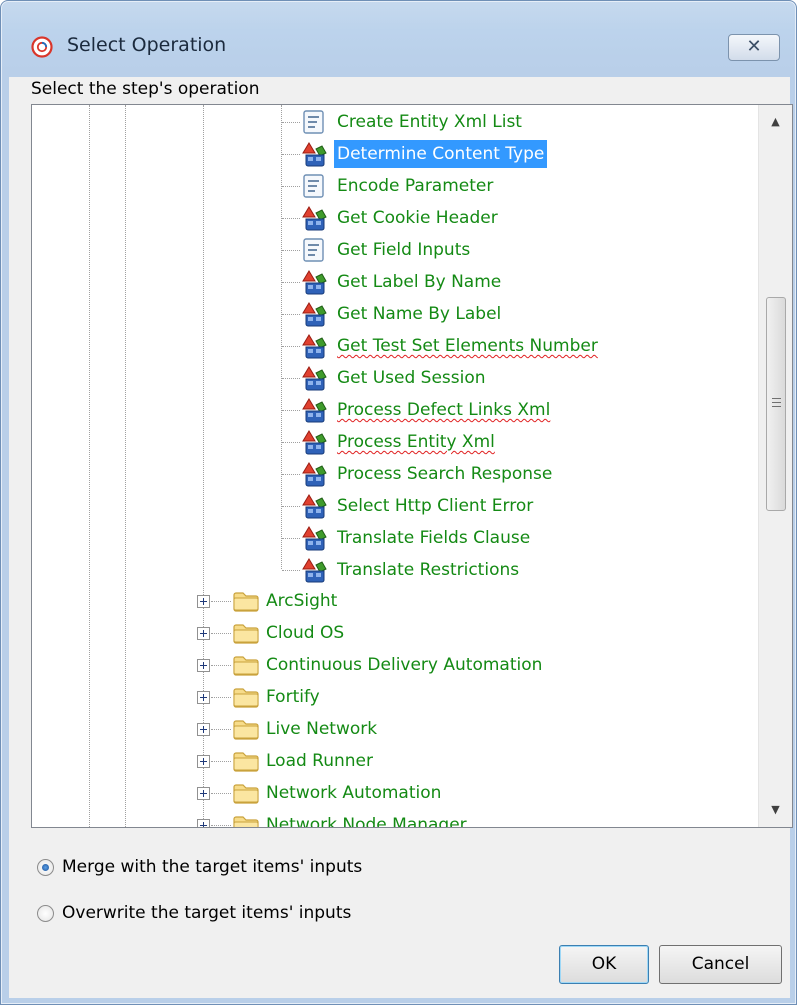  What do you see at coordinates (416, 442) in the screenshot?
I see `operation-label: Process Entity Xml` at bounding box center [416, 442].